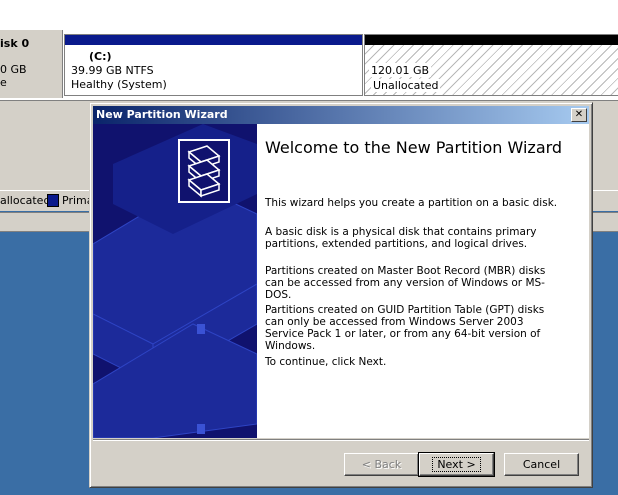 This screenshot has height=495, width=618. I want to click on next-button-label: Next >, so click(456, 464).